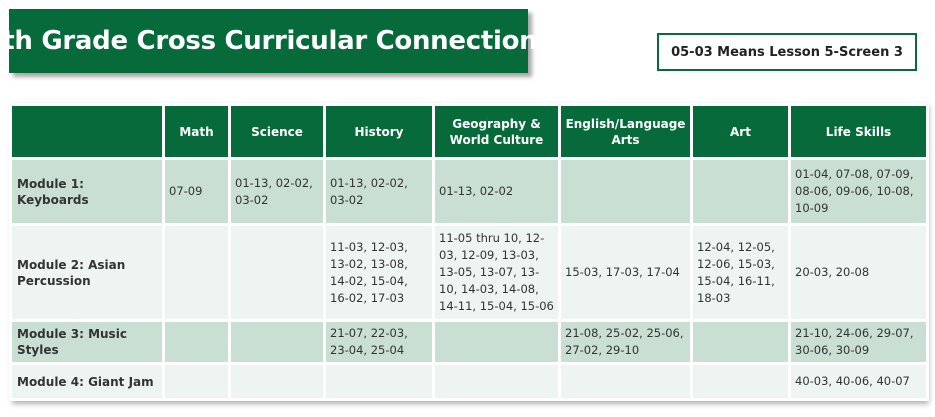 Image resolution: width=935 pixels, height=417 pixels. What do you see at coordinates (277, 131) in the screenshot?
I see `column-header-science: Science` at bounding box center [277, 131].